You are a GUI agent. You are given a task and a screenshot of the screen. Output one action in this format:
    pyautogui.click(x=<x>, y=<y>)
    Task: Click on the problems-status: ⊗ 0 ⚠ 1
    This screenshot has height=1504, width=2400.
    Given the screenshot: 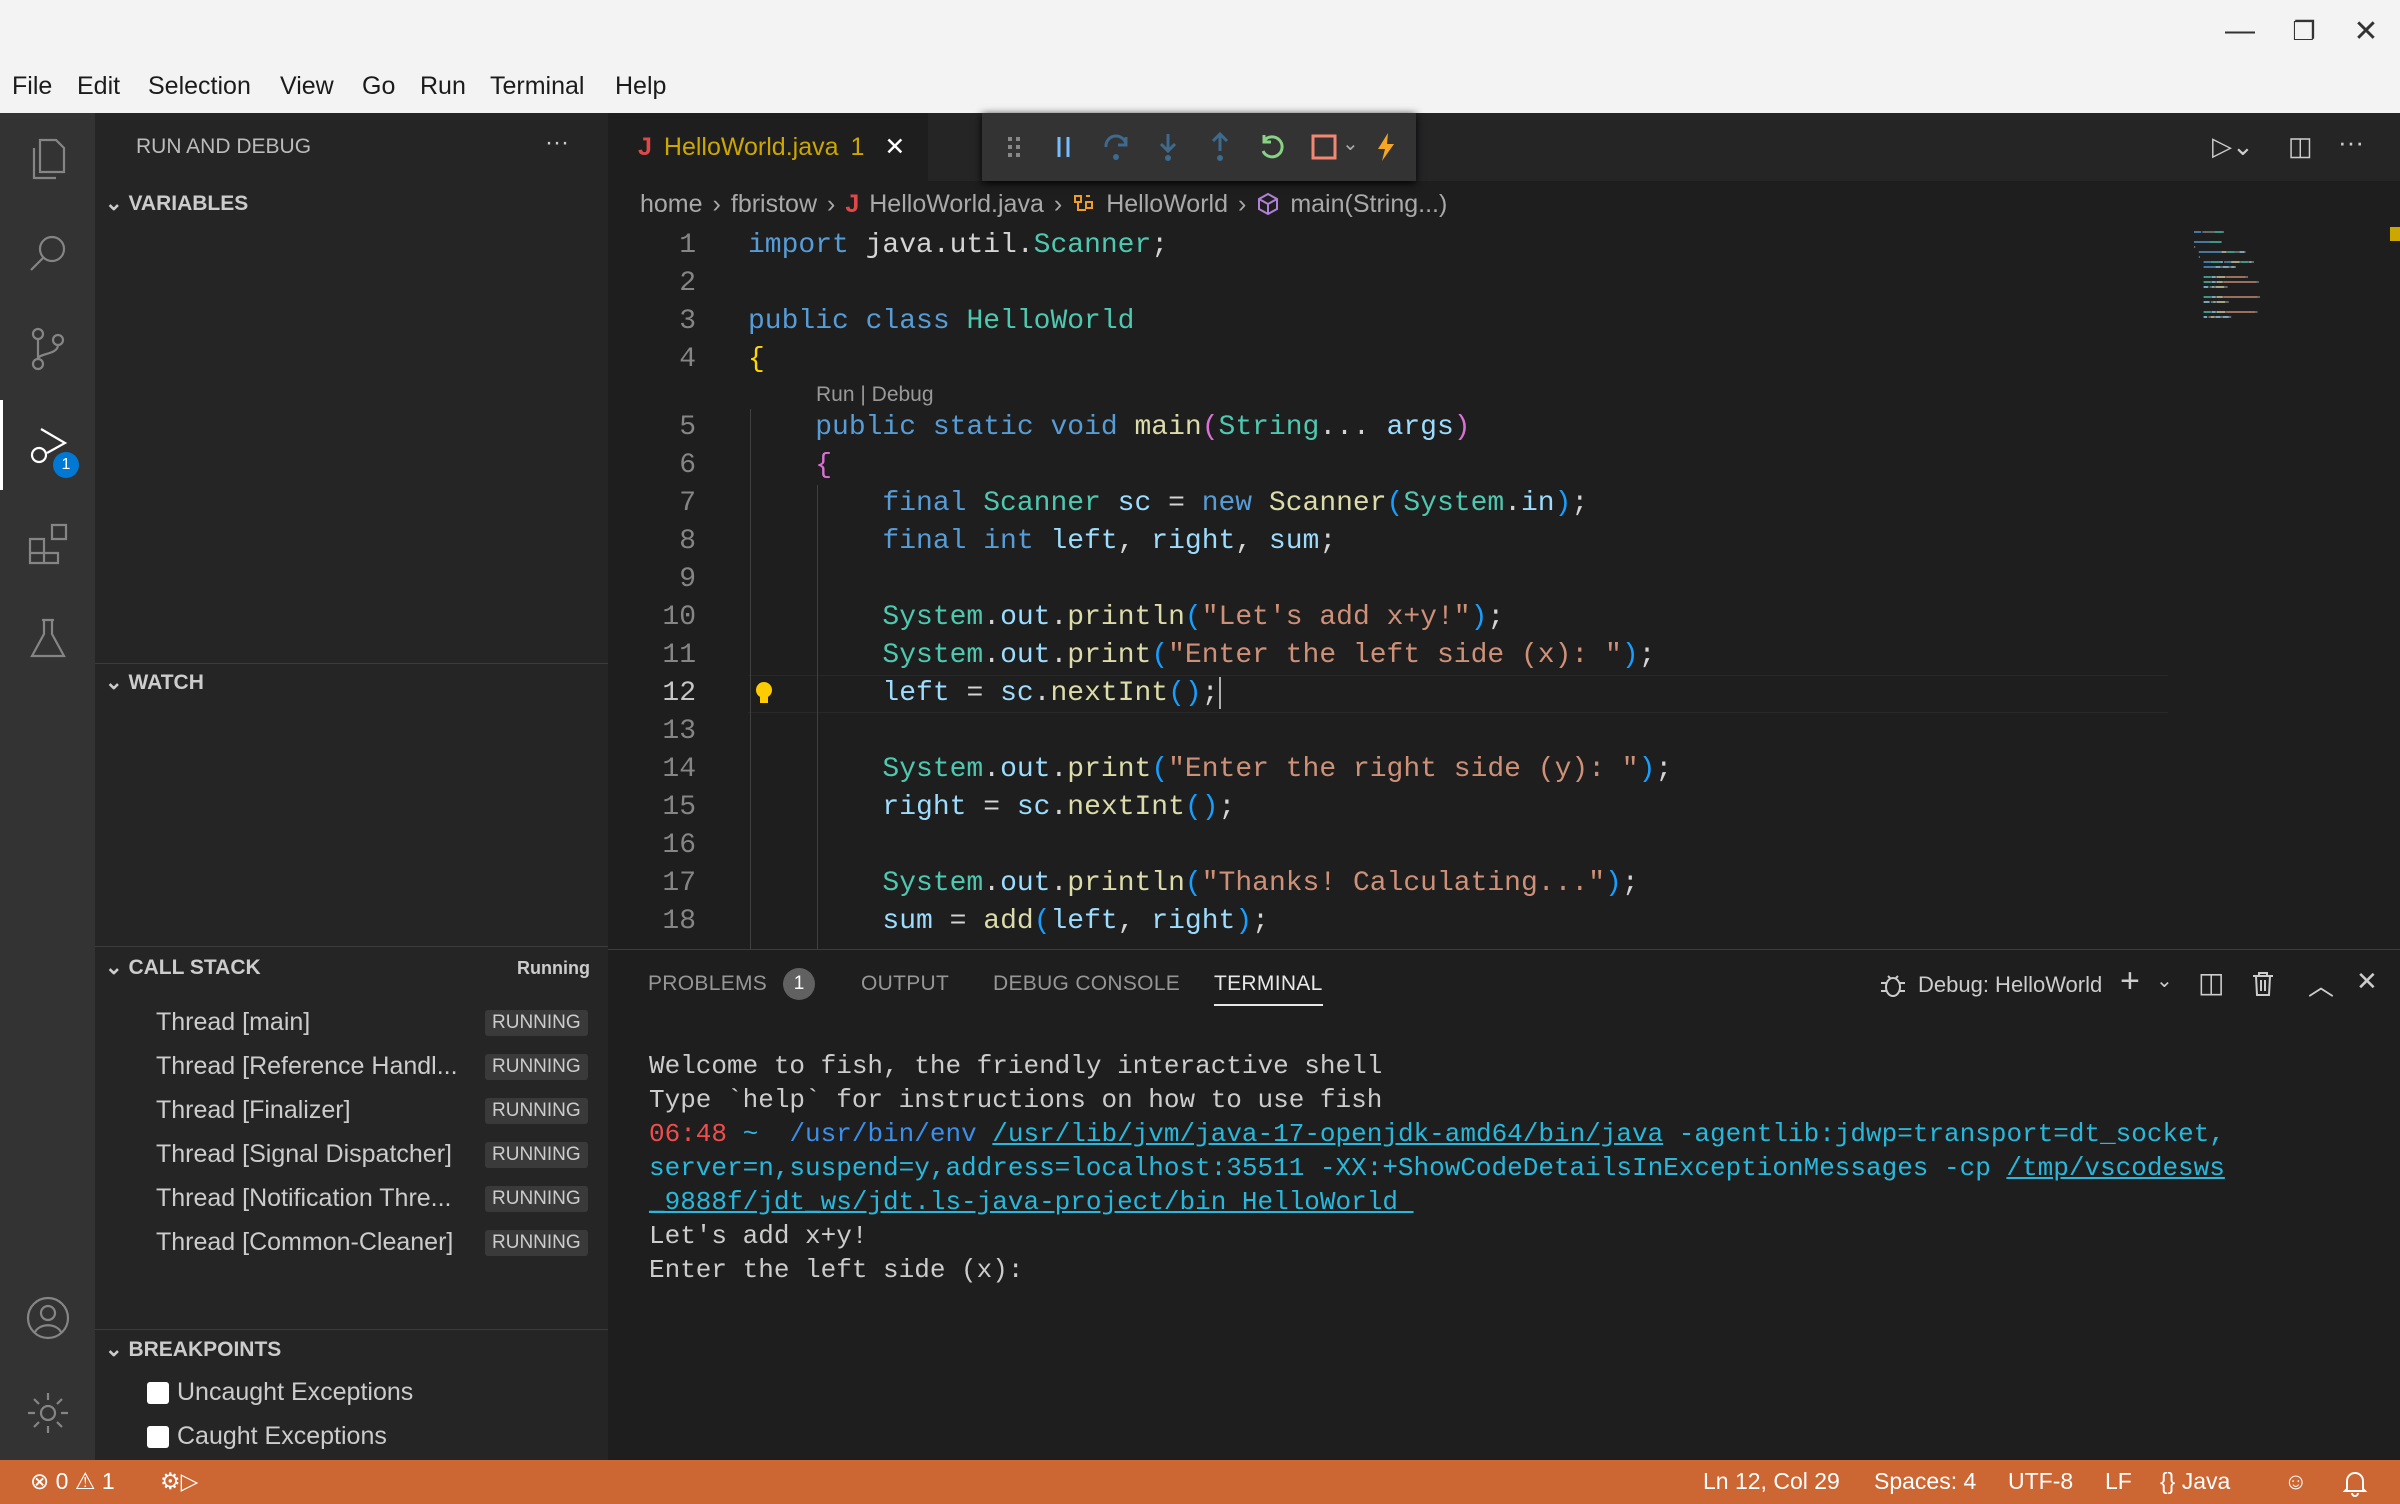 What is the action you would take?
    pyautogui.click(x=72, y=1481)
    